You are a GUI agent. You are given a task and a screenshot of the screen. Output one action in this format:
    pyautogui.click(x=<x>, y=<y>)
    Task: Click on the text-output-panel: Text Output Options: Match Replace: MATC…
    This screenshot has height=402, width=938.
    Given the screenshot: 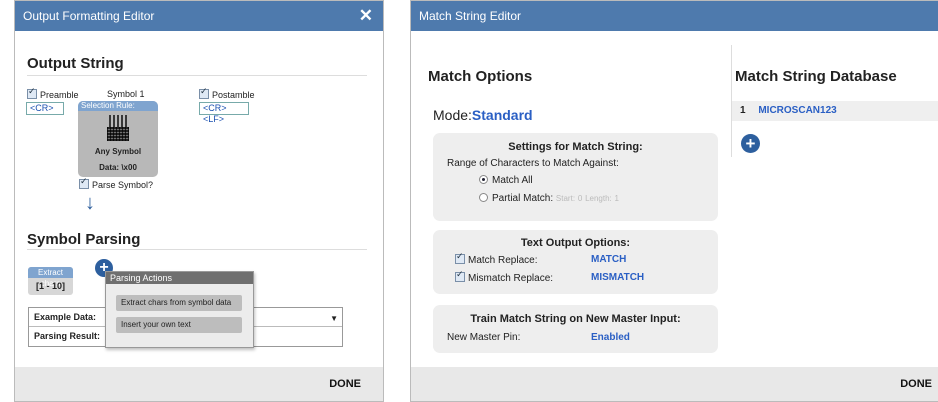 What is the action you would take?
    pyautogui.click(x=575, y=262)
    